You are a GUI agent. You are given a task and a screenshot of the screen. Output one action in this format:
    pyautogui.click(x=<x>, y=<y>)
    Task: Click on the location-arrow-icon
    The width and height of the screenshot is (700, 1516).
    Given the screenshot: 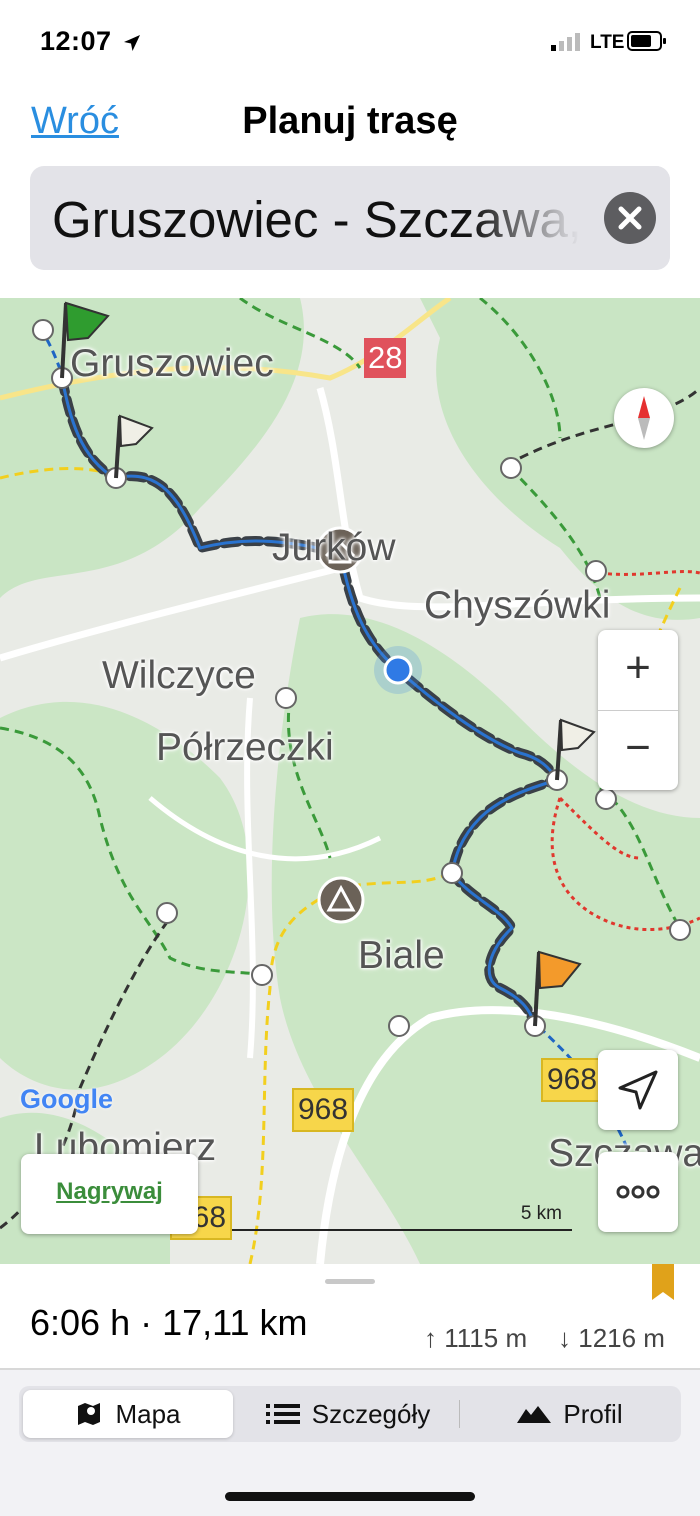 What is the action you would take?
    pyautogui.click(x=131, y=42)
    